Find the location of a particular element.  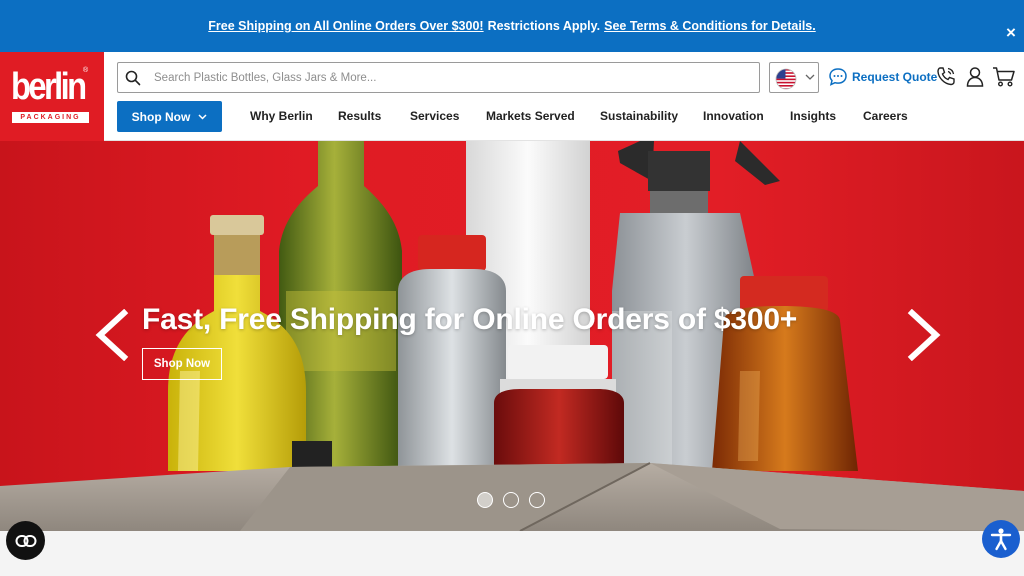

accessibility-icon is located at coordinates (1001, 539).